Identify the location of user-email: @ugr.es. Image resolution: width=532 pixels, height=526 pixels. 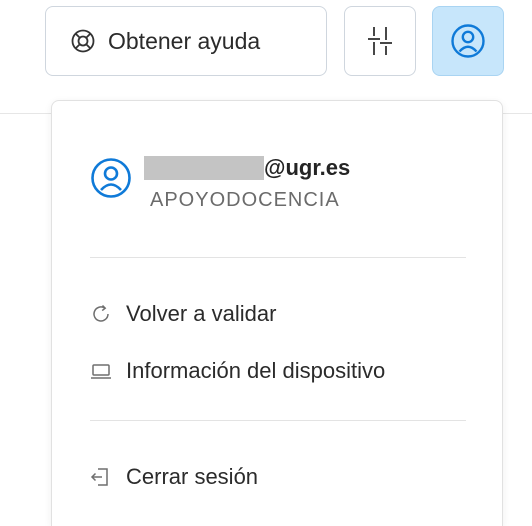
(247, 168).